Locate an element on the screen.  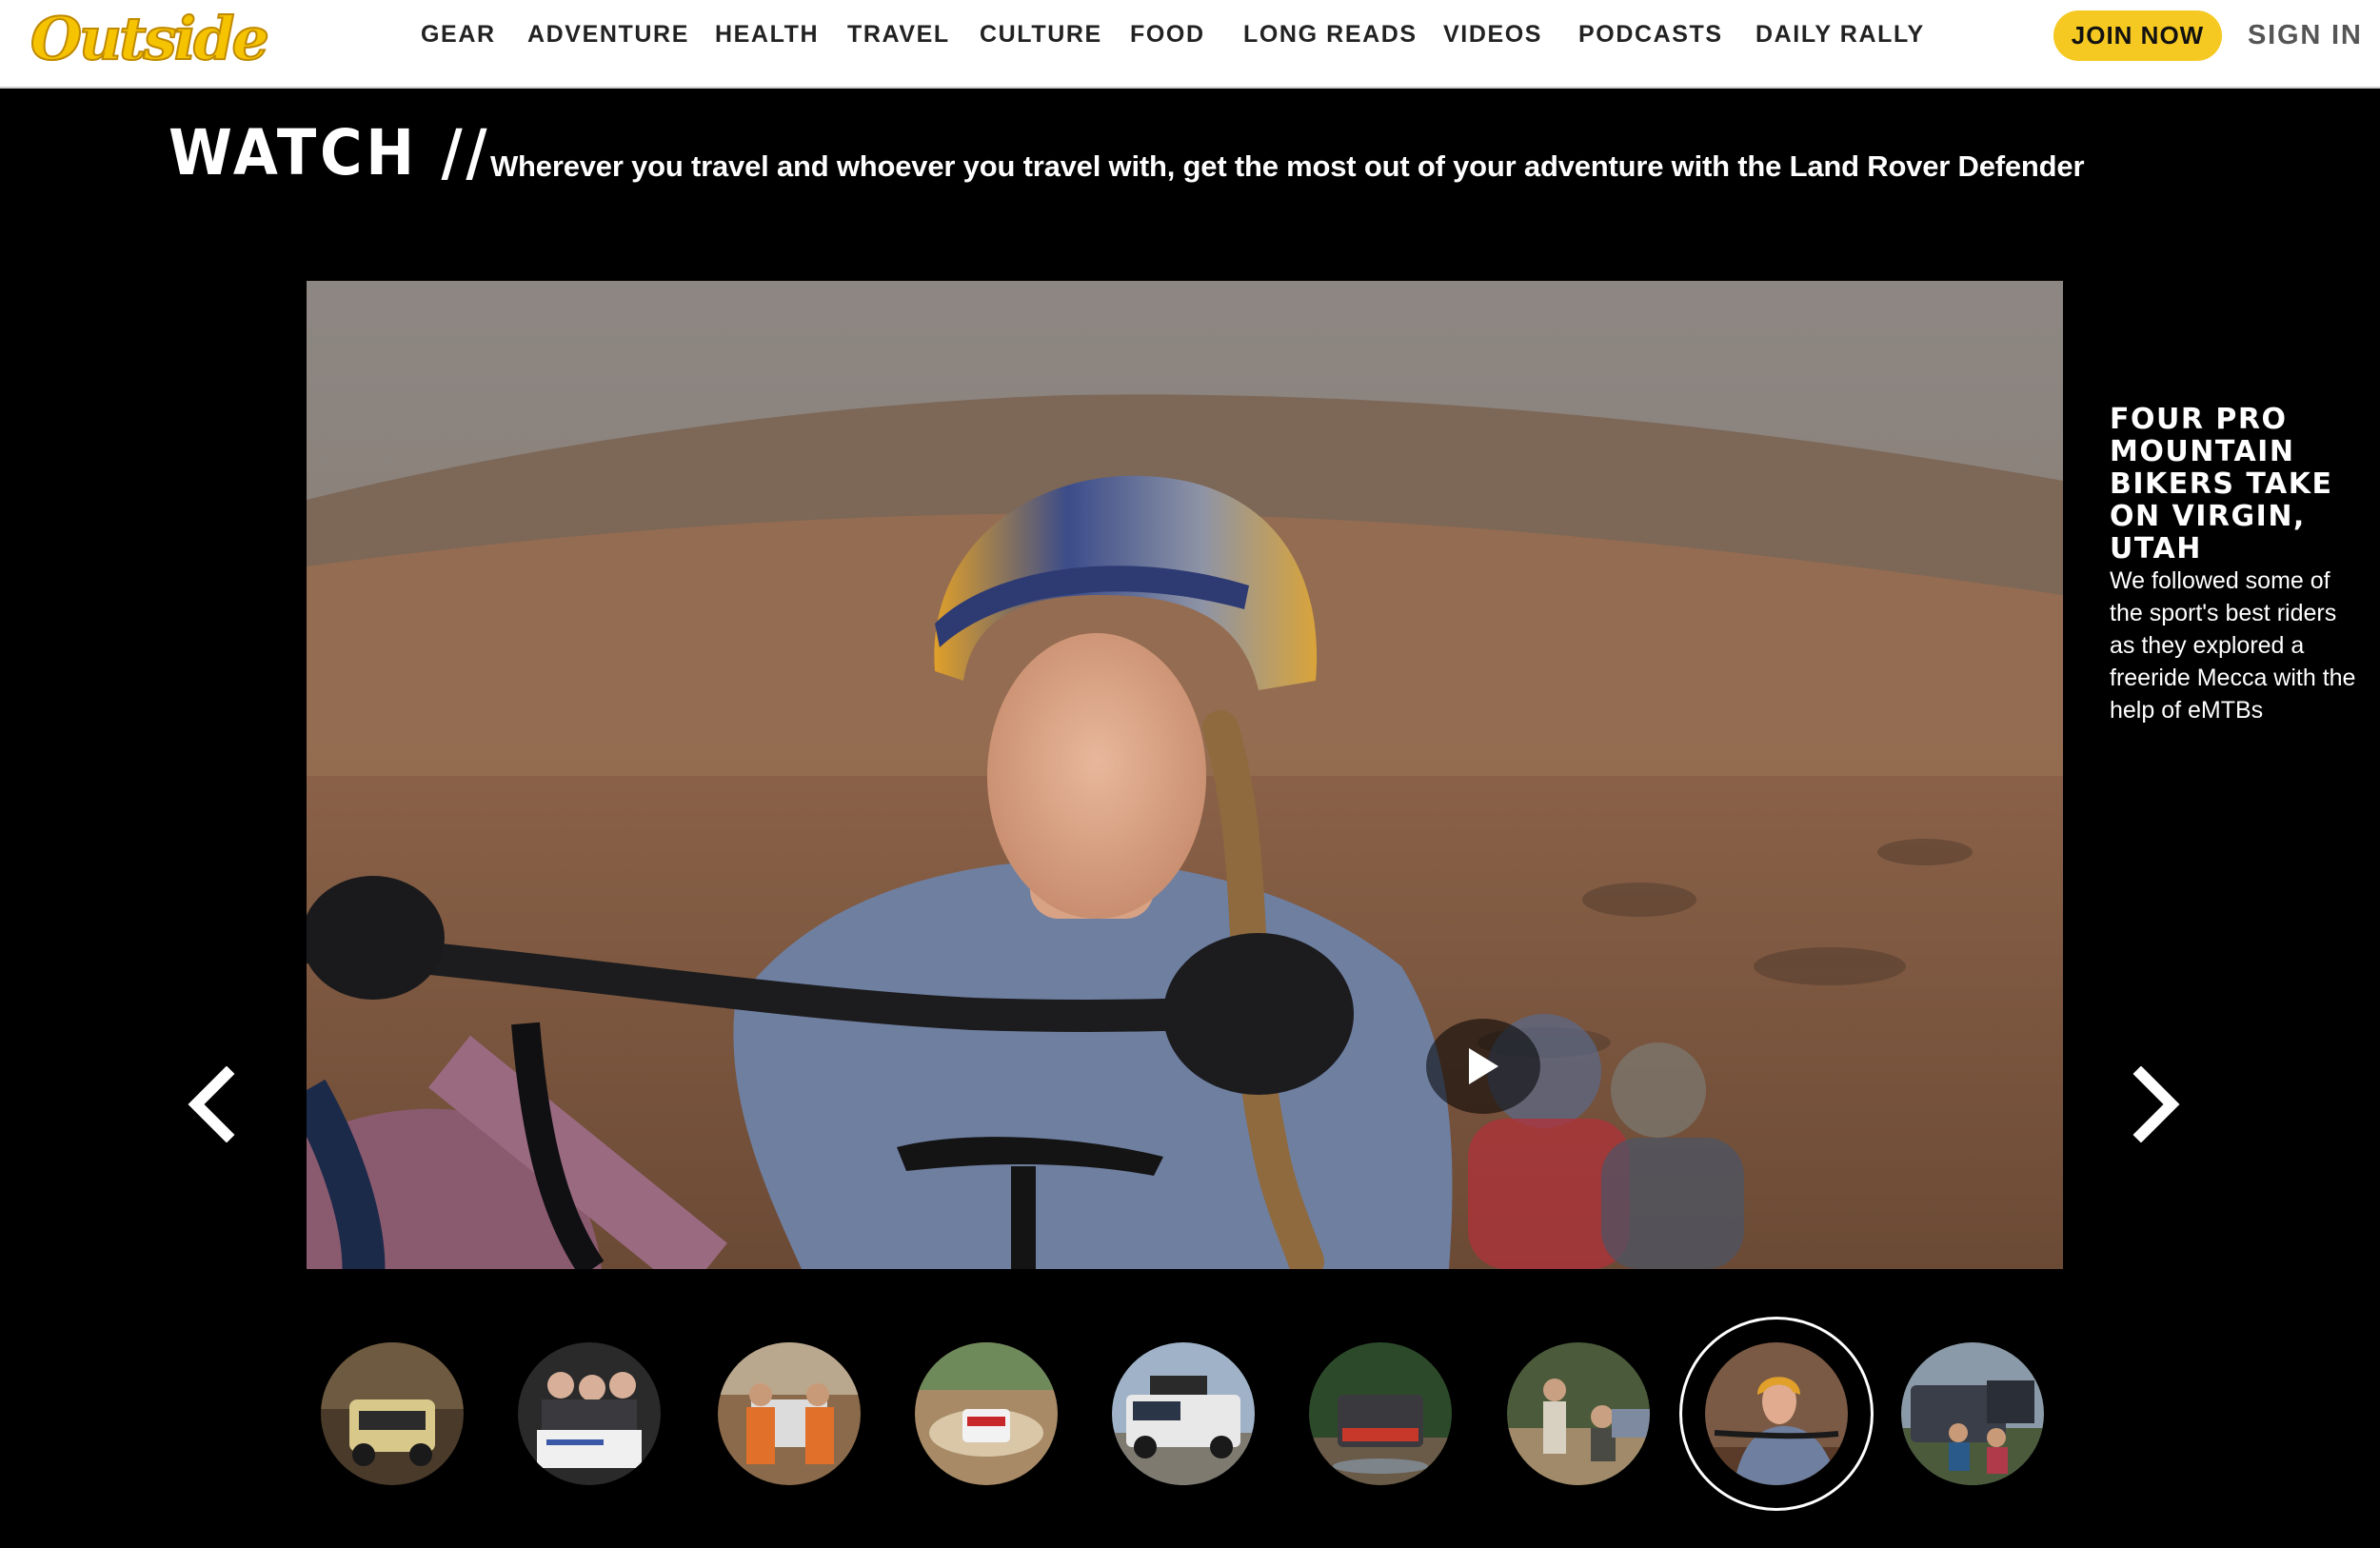
nav-item-daily-rally: DAILY RALLY is located at coordinates (1840, 35).